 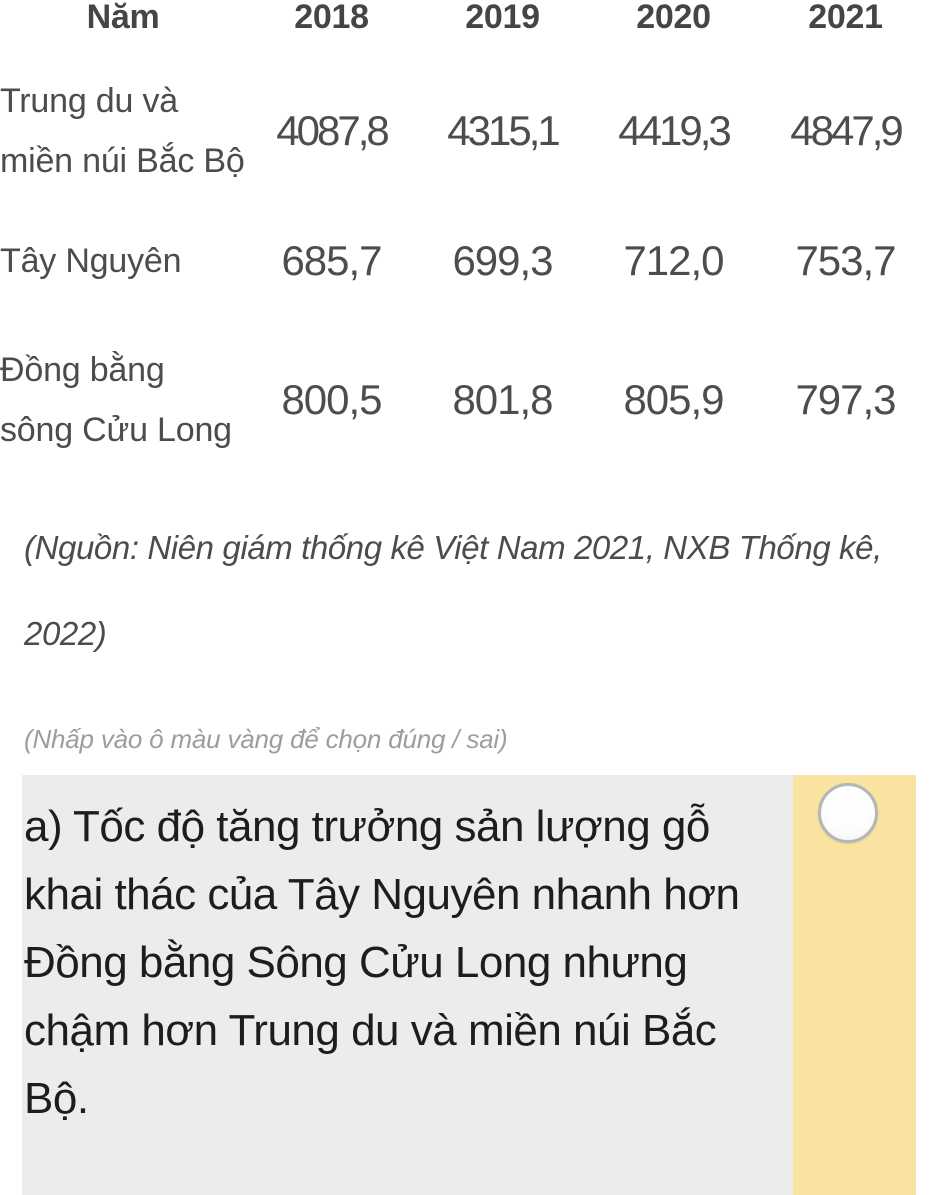 What do you see at coordinates (331, 260) in the screenshot?
I see `cell-tay-nguyen-2018: 685,7` at bounding box center [331, 260].